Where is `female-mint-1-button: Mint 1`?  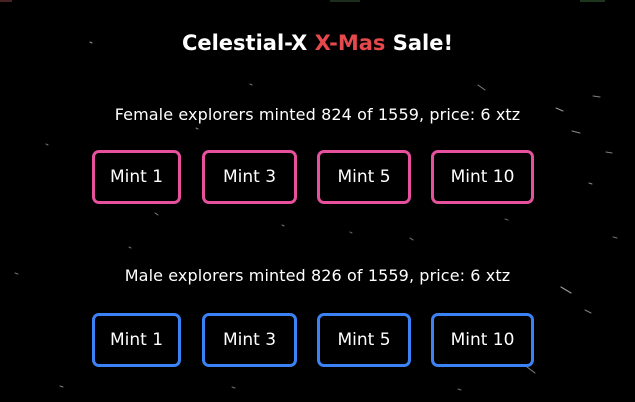
female-mint-1-button: Mint 1 is located at coordinates (136, 177).